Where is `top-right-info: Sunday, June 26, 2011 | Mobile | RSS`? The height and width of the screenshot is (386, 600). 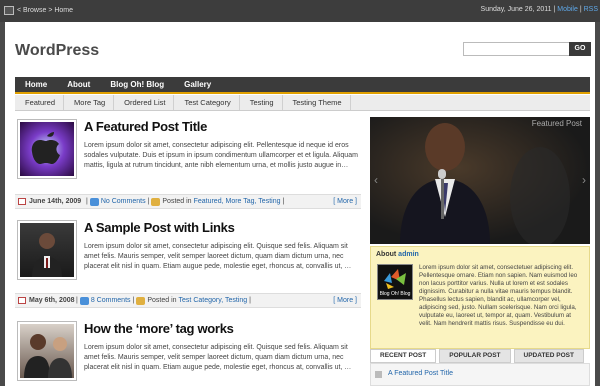 top-right-info: Sunday, June 26, 2011 | Mobile | RSS is located at coordinates (539, 9).